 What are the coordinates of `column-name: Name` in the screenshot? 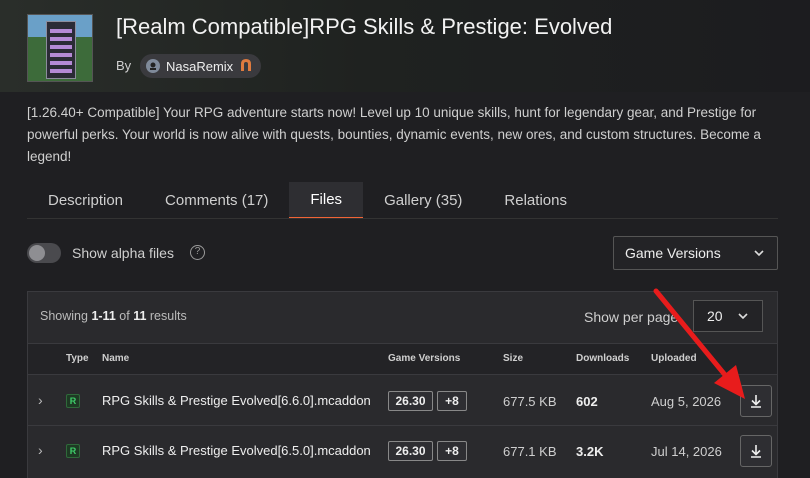 It's located at (115, 358).